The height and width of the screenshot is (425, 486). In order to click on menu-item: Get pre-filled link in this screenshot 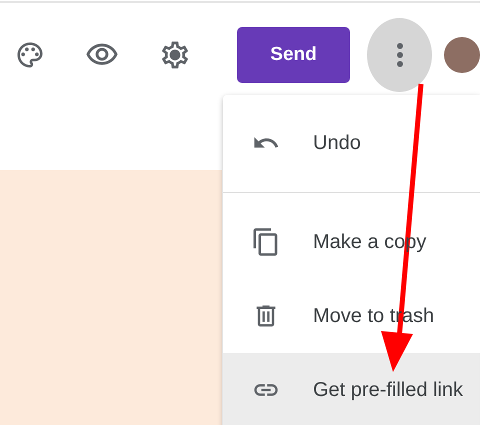, I will do `click(351, 389)`.